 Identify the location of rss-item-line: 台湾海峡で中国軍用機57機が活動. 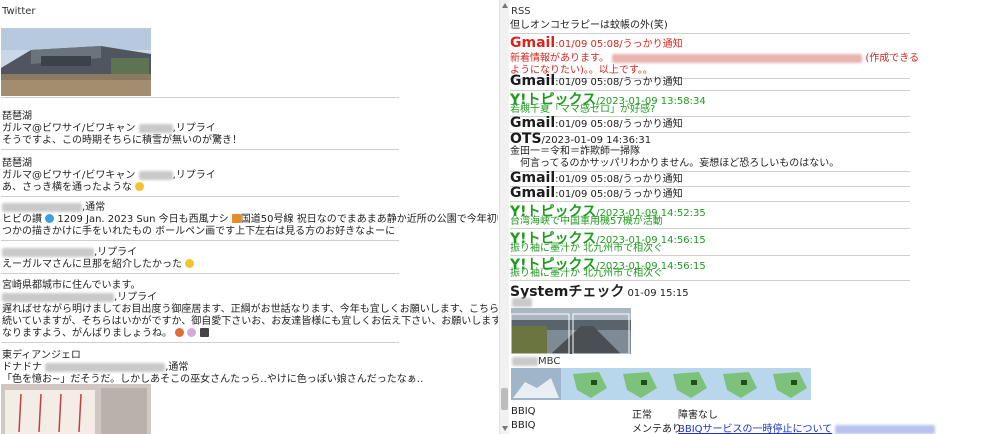
(586, 222).